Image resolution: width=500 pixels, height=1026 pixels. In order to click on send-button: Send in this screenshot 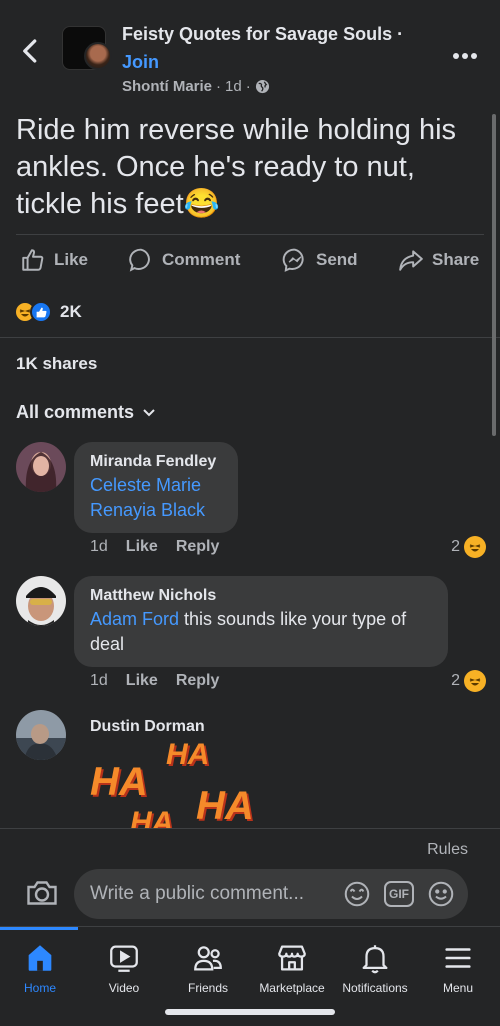, I will do `click(320, 260)`.